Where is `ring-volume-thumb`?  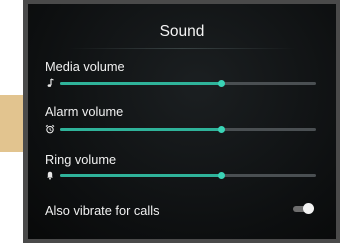
ring-volume-thumb is located at coordinates (221, 175).